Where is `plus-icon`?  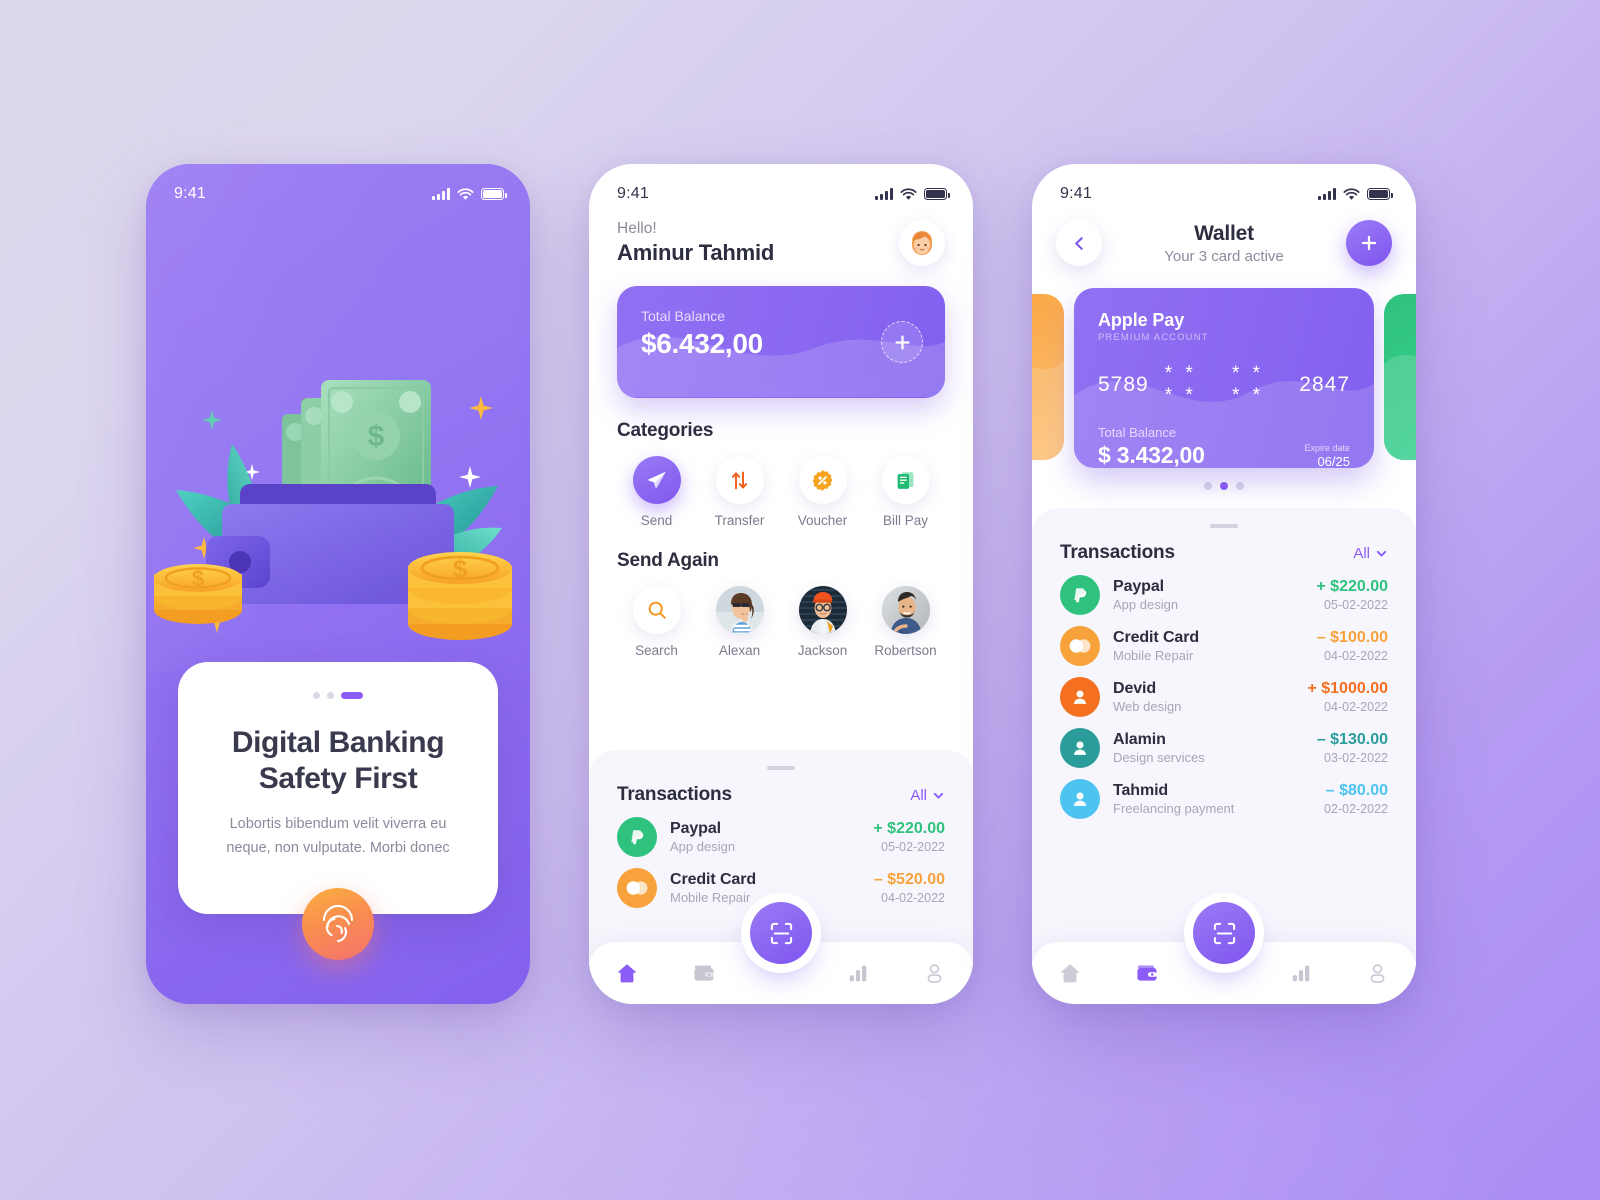 plus-icon is located at coordinates (902, 342).